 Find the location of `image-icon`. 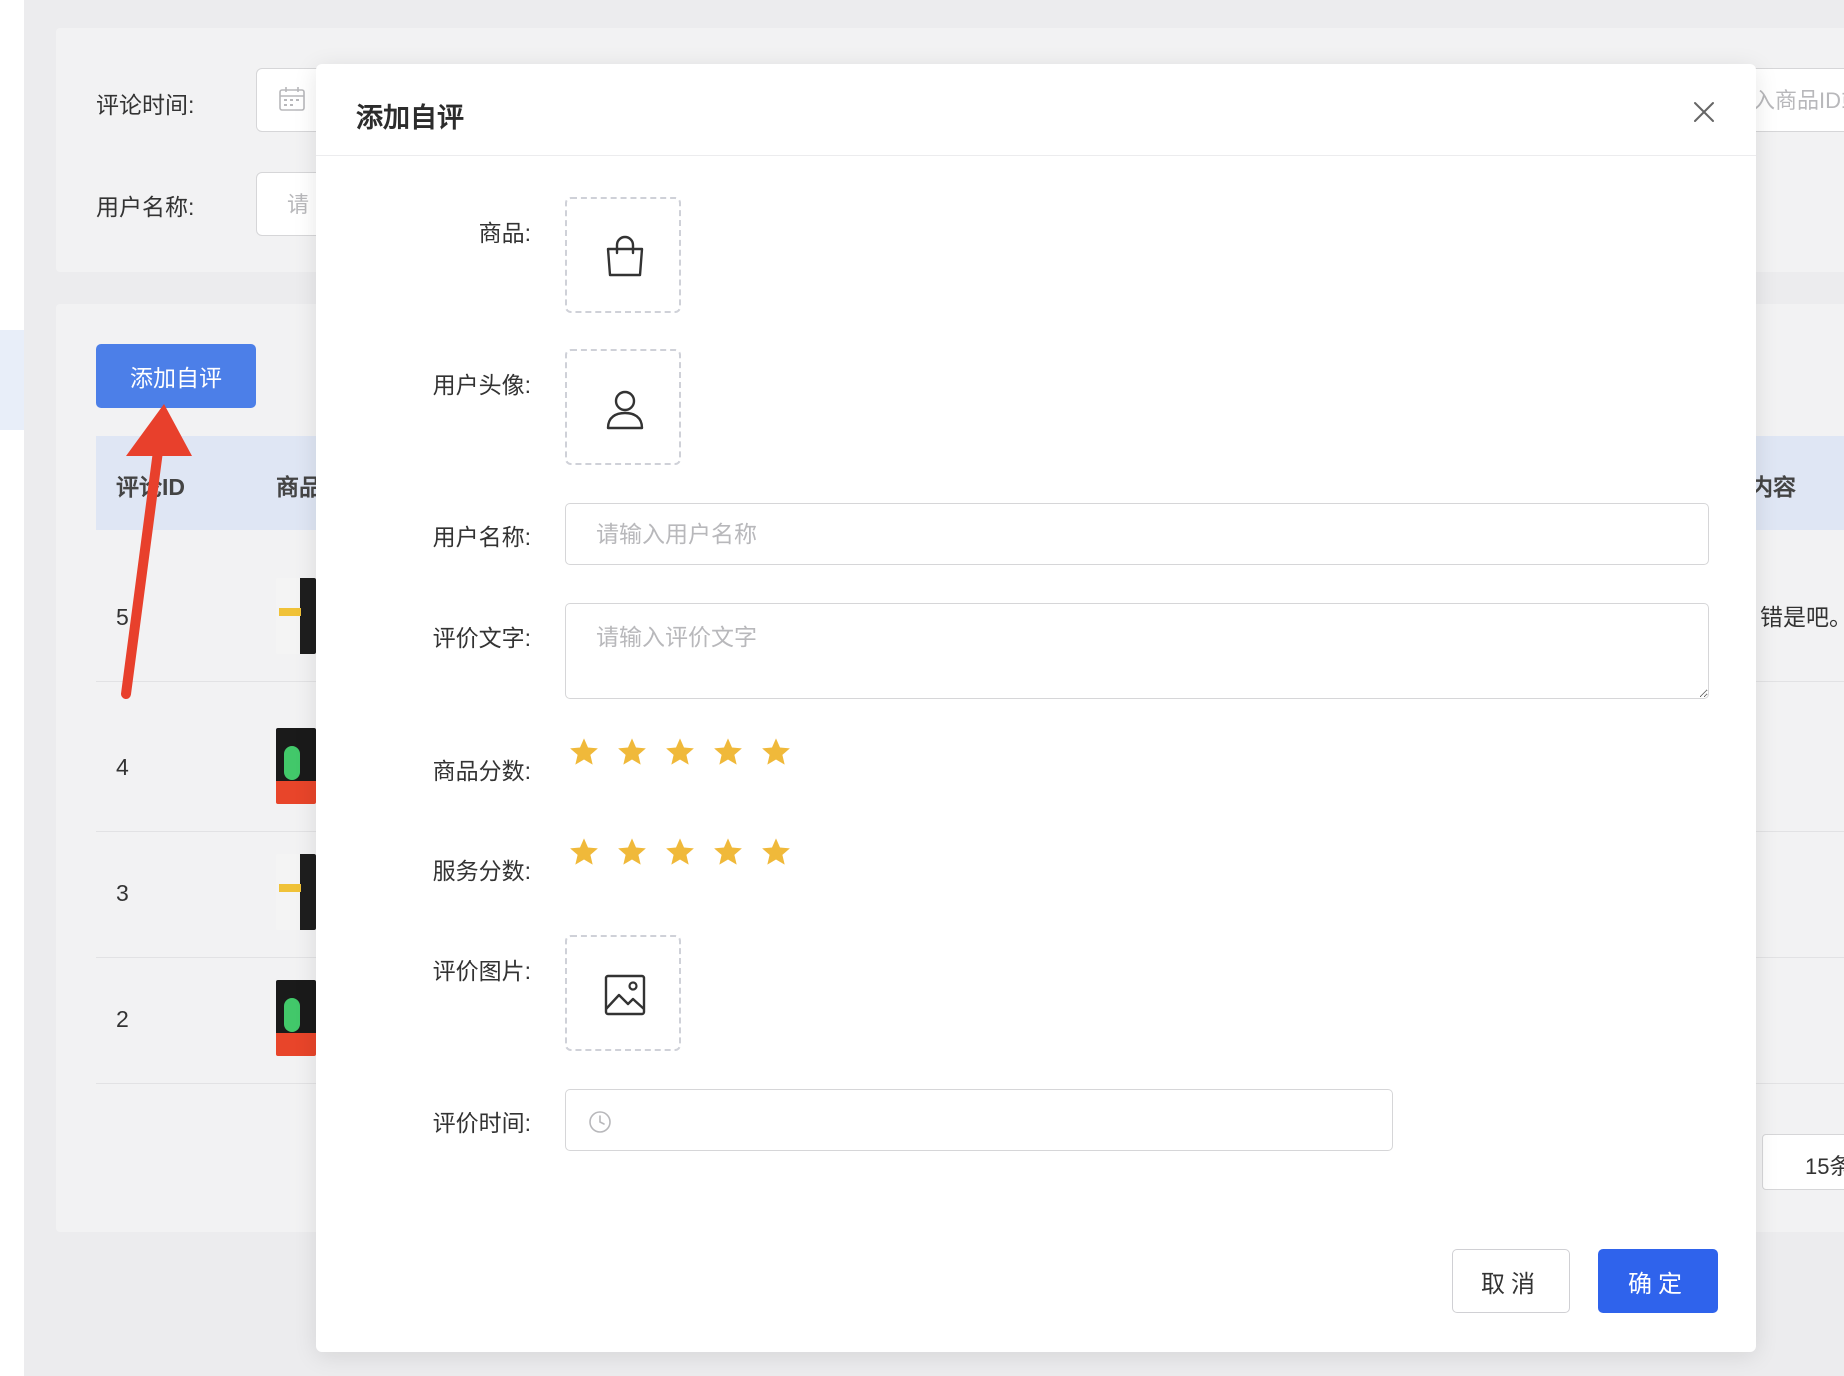

image-icon is located at coordinates (625, 995).